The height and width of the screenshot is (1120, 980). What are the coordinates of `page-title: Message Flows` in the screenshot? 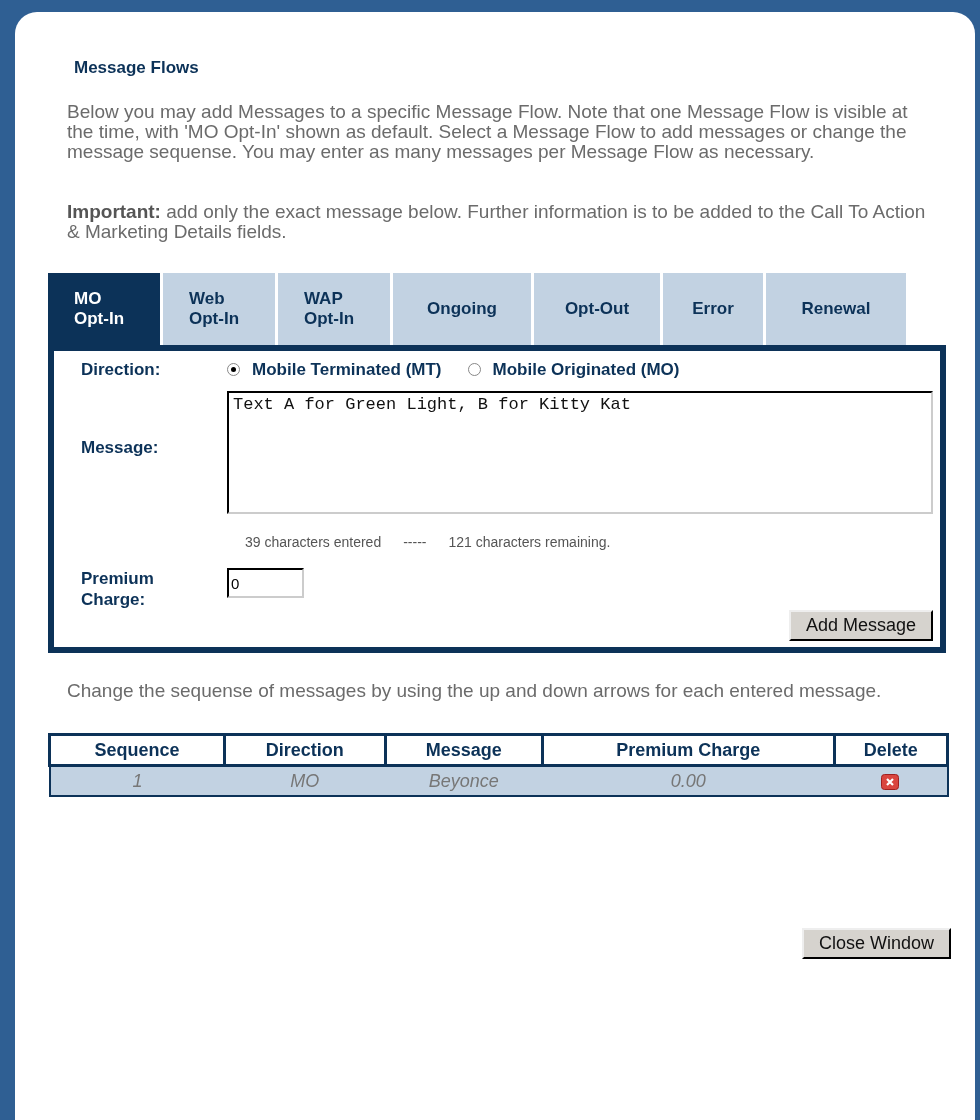 It's located at (137, 68).